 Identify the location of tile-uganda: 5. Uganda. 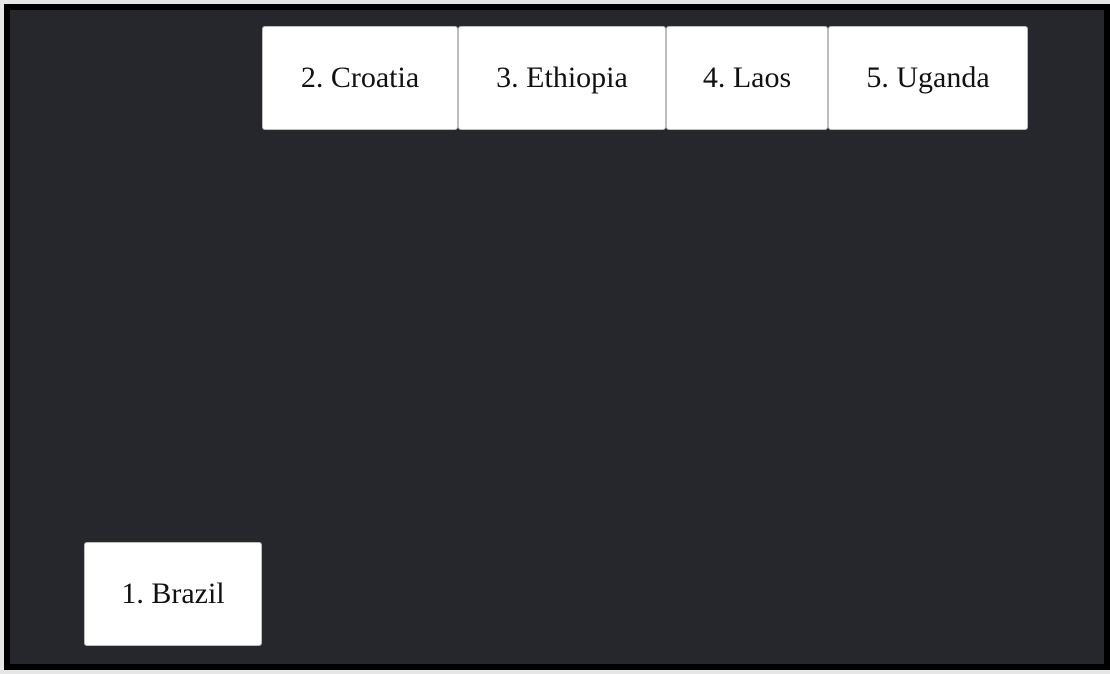
(928, 78).